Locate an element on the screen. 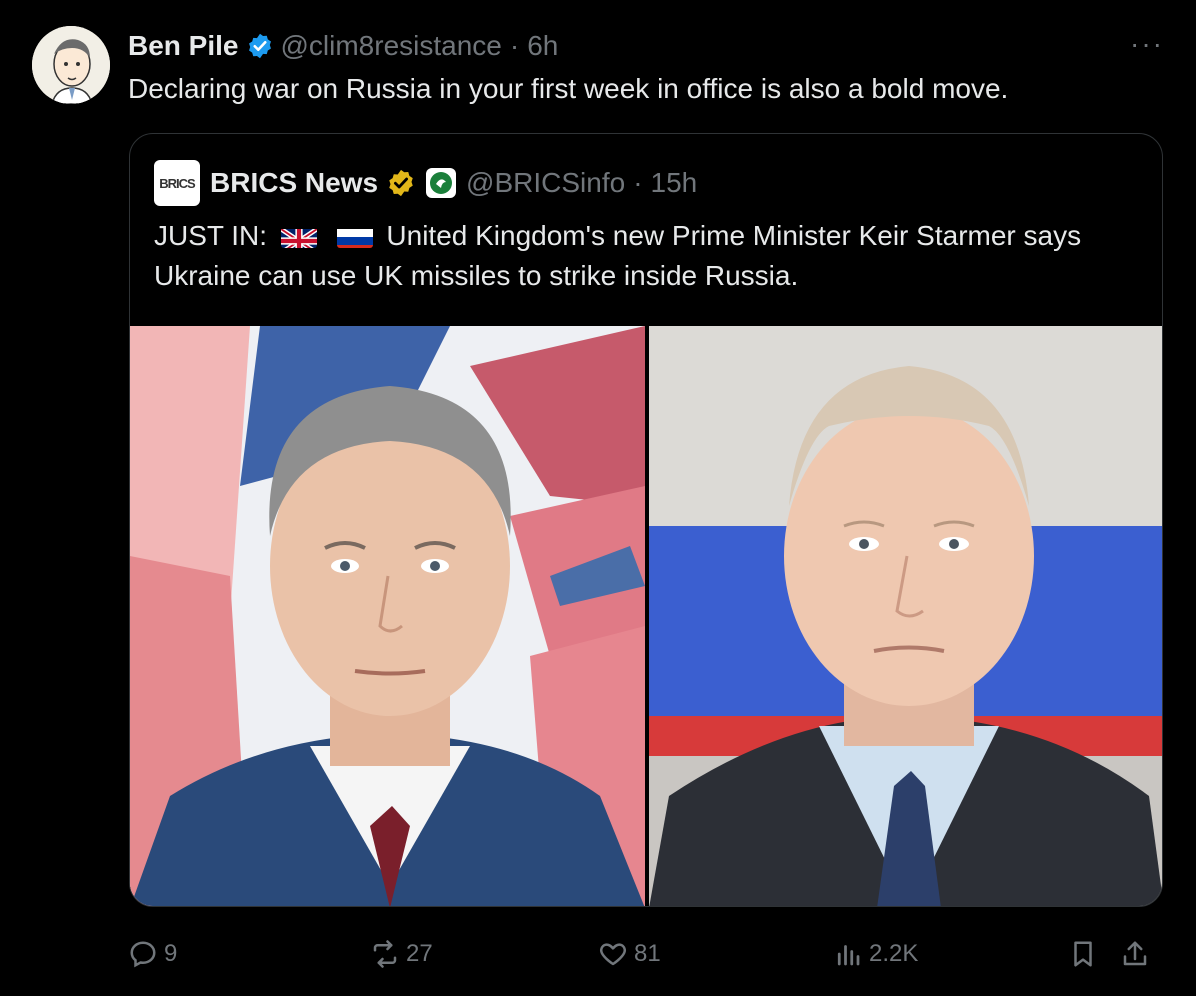 The image size is (1196, 996). share-button is located at coordinates (1138, 954).